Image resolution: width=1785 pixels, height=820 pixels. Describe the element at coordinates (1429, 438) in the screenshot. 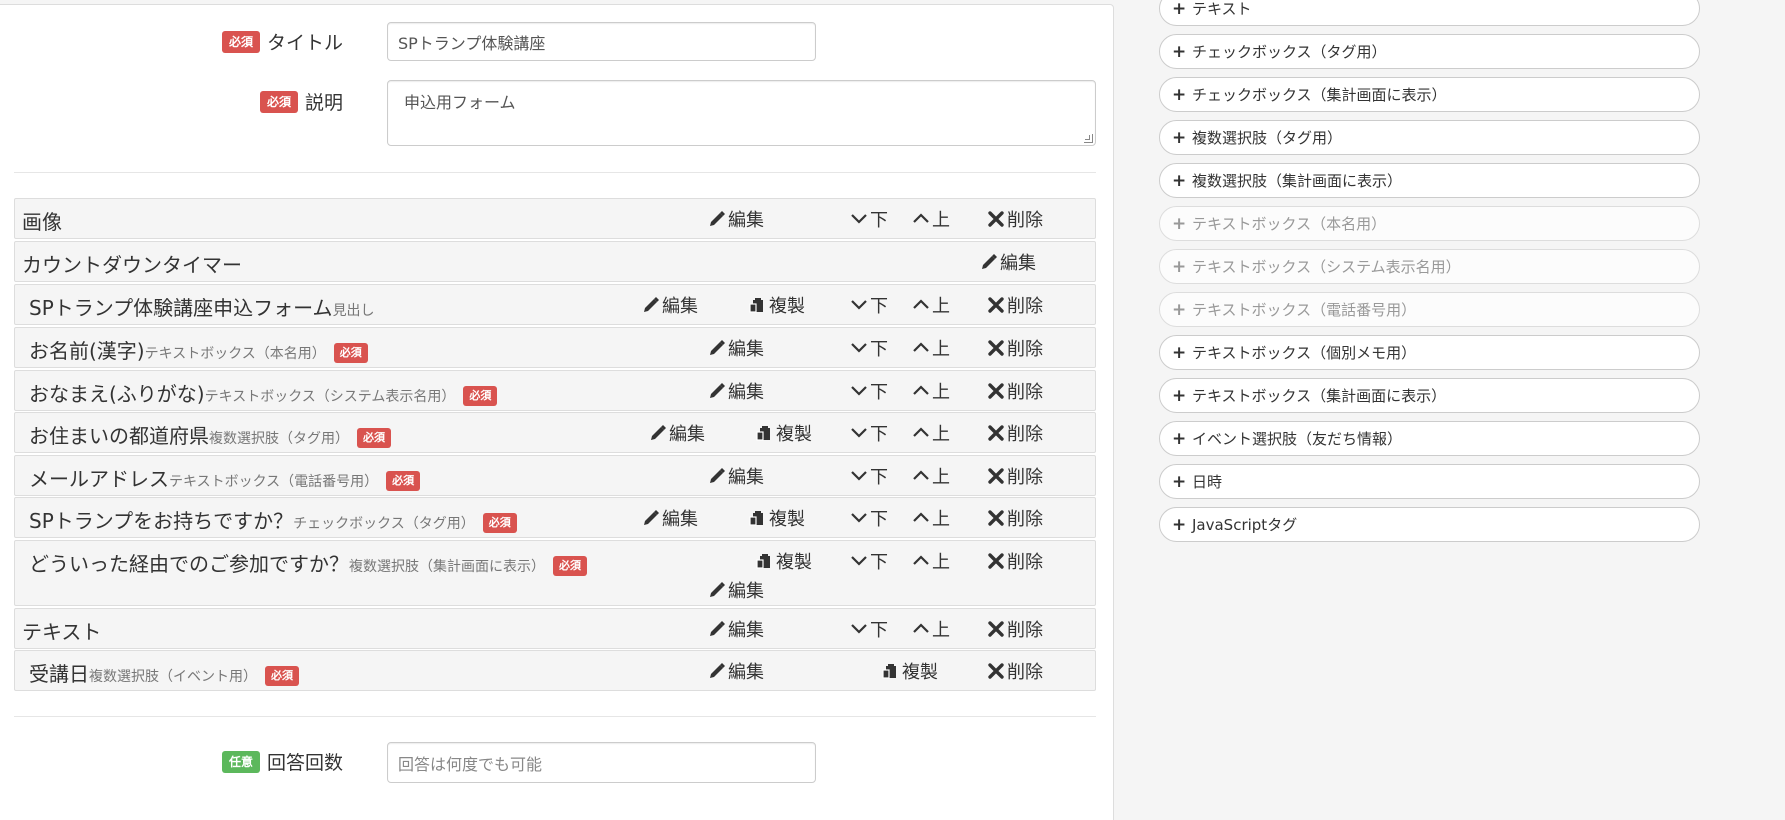

I see `add-element-button: + イベント選択肢（友だち情報）` at that location.